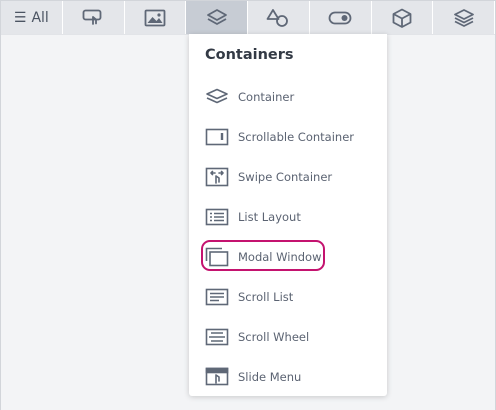 The image size is (496, 410). I want to click on scroll-wheel-icon, so click(217, 337).